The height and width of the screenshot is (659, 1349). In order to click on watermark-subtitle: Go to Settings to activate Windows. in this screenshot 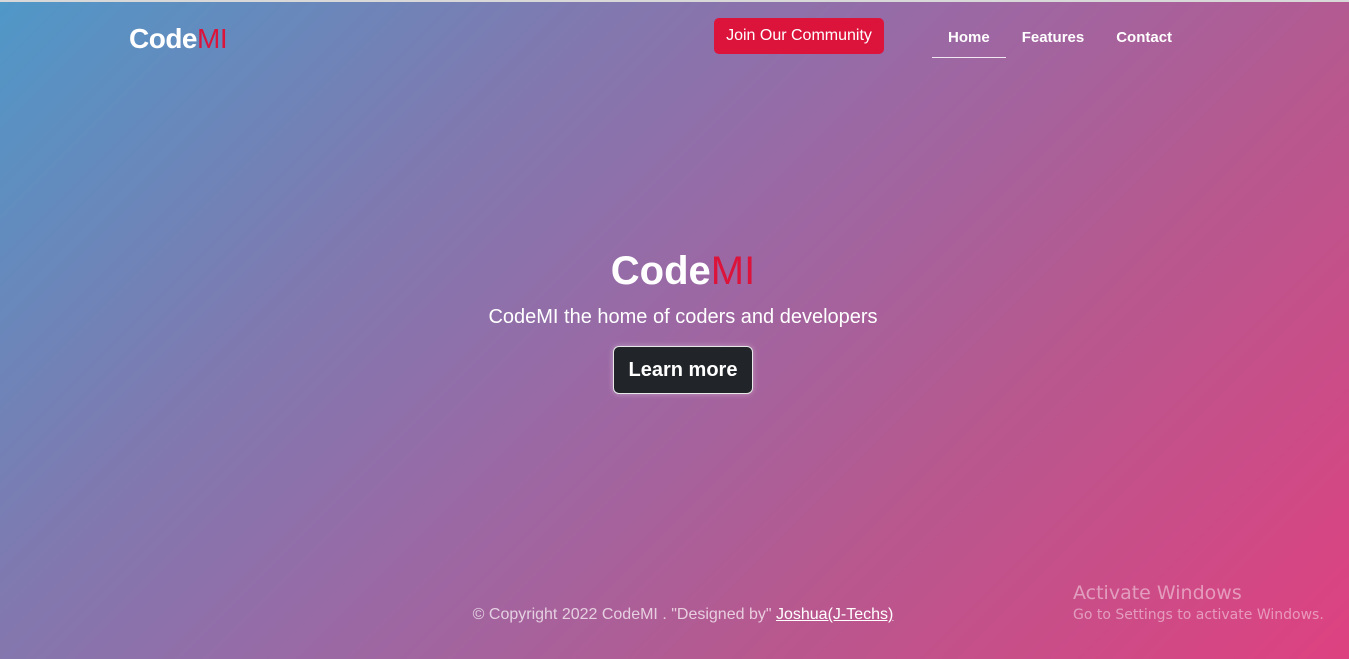, I will do `click(1198, 615)`.